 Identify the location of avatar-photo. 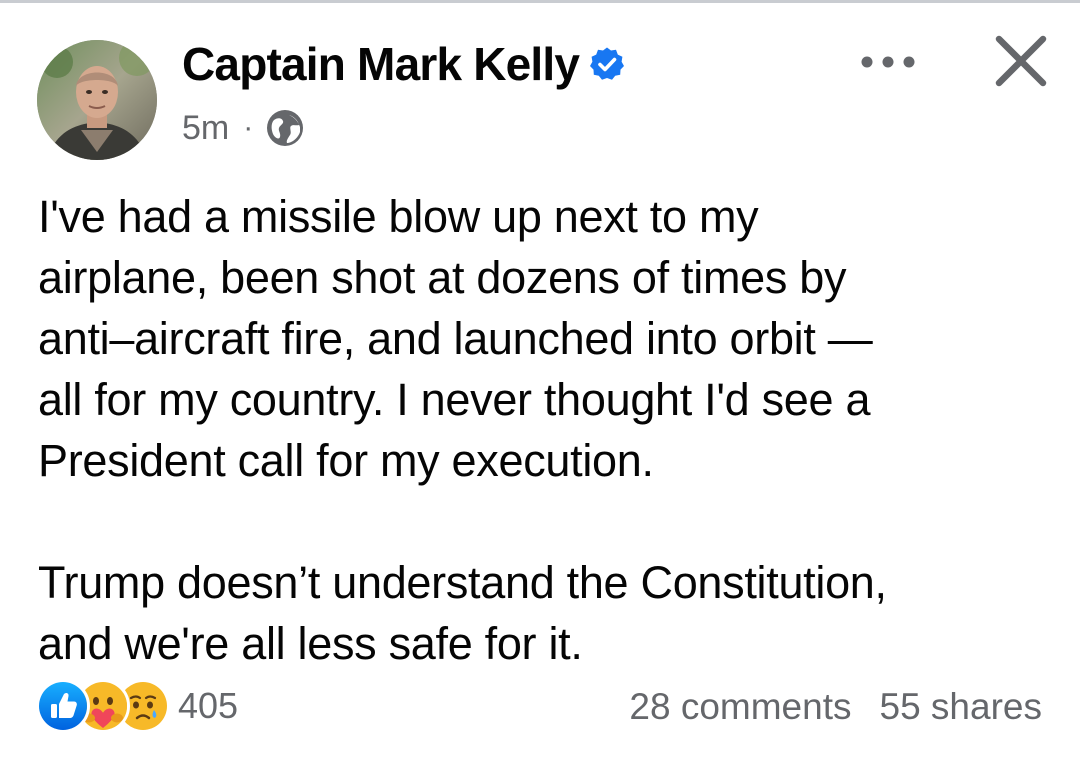
(97, 100).